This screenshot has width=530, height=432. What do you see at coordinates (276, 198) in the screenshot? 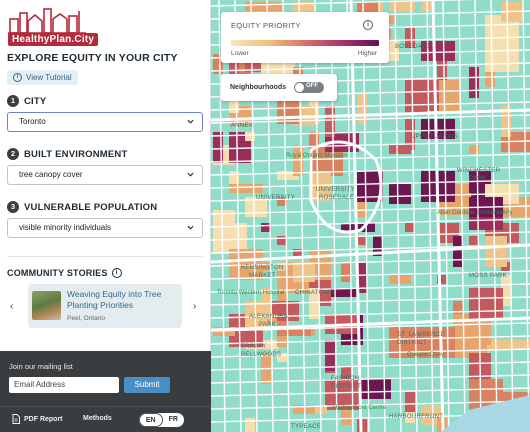
I see `map-label: UNIVERSITY` at bounding box center [276, 198].